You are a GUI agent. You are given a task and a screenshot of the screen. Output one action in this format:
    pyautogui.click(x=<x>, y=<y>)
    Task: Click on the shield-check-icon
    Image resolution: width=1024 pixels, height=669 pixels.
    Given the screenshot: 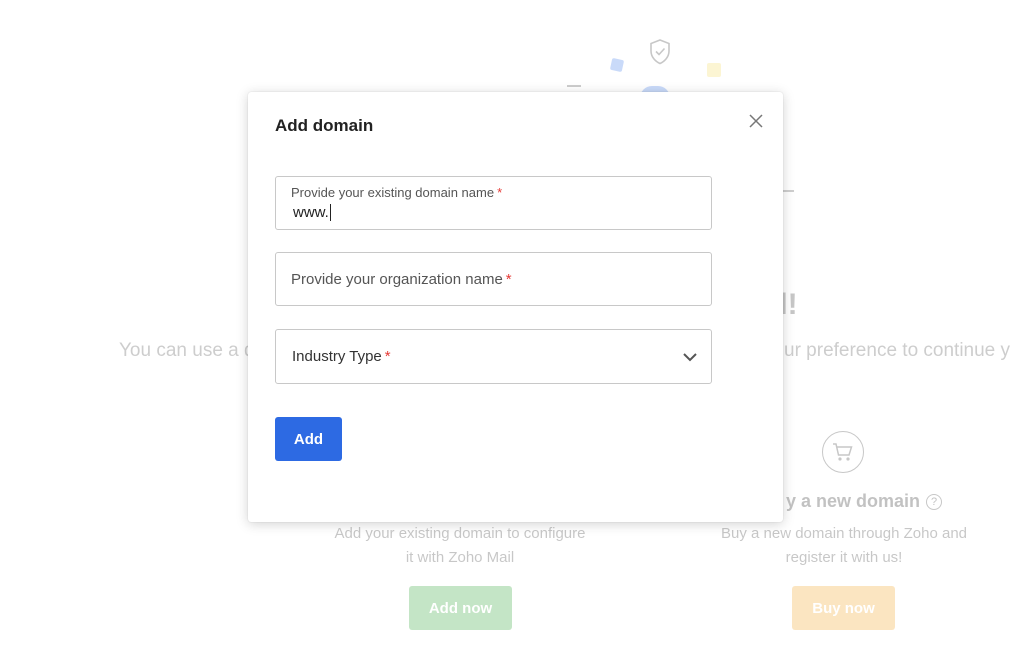 What is the action you would take?
    pyautogui.click(x=660, y=52)
    